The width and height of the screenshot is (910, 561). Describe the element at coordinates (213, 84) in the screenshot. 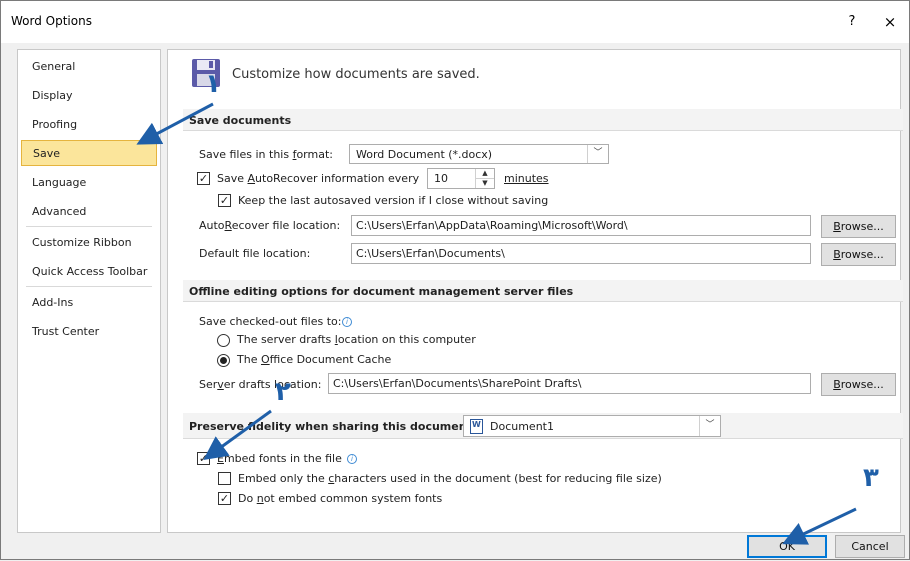

I see `annotation-number-1: ۱` at that location.